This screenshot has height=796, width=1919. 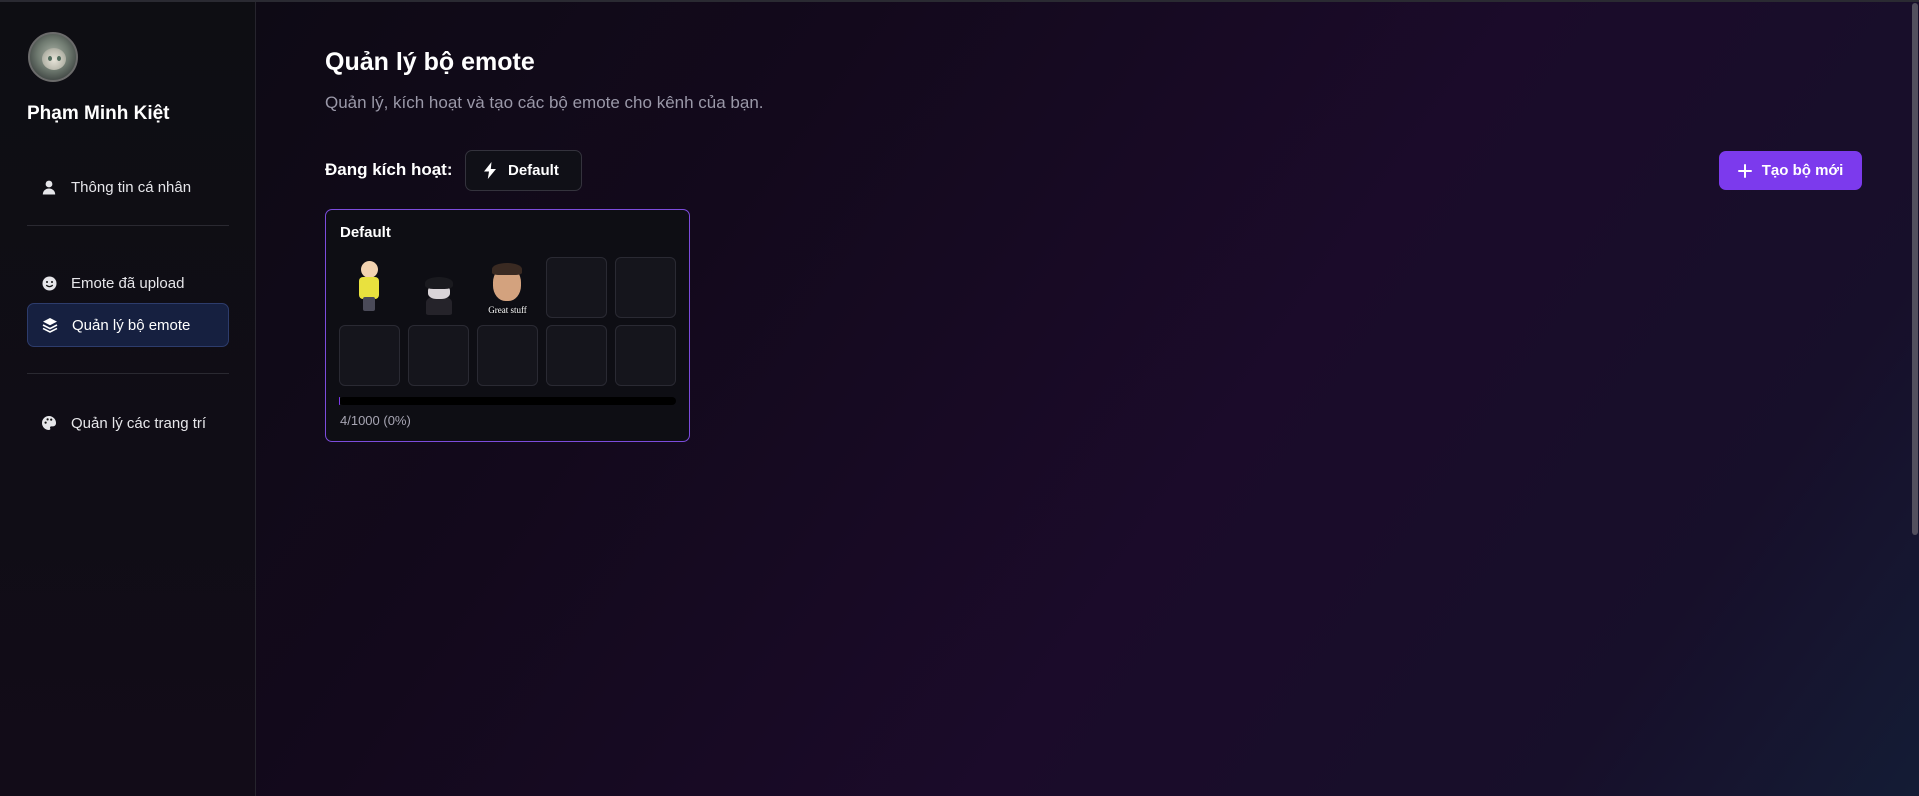 What do you see at coordinates (340, 401) in the screenshot?
I see `usage-progress-fill` at bounding box center [340, 401].